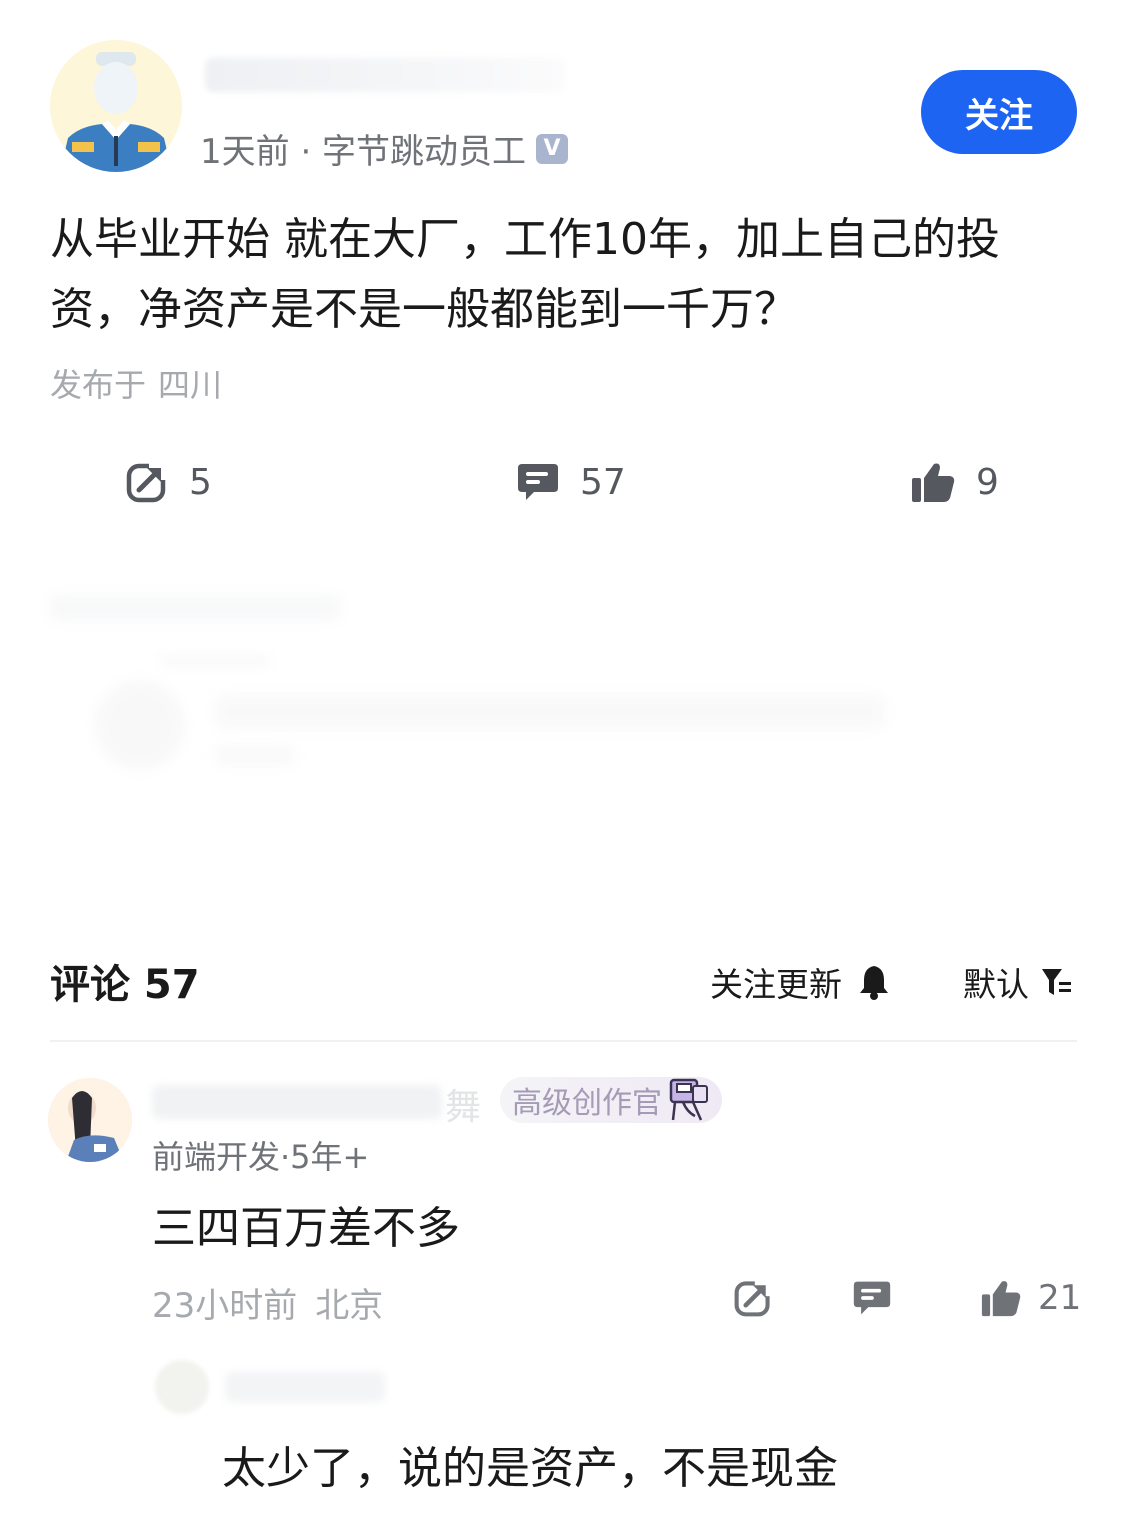  I want to click on reply-name-blurred, so click(305, 1387).